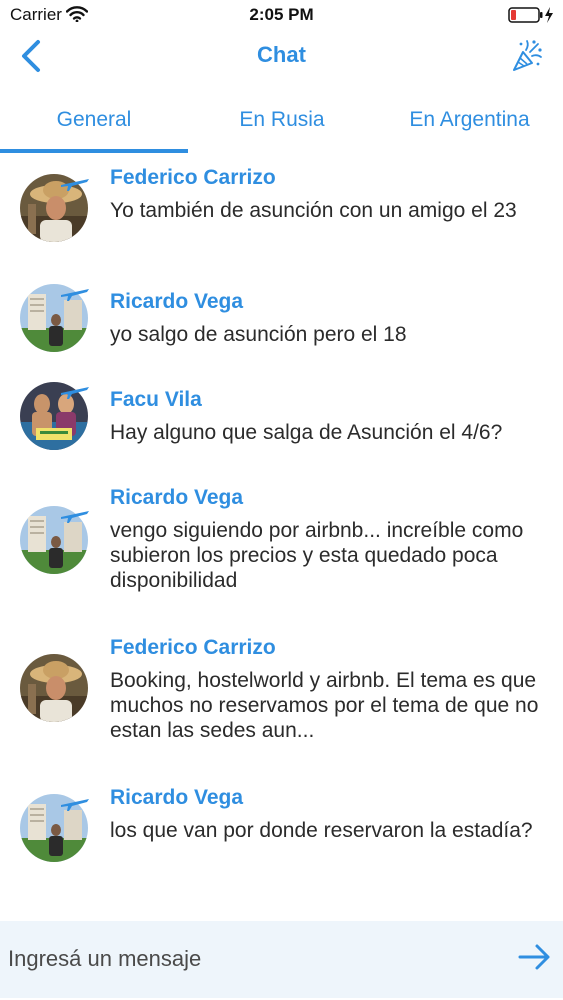 This screenshot has height=1000, width=563. I want to click on message-text: Hay alguno que salga de Asunción el 4/6?, so click(306, 432).